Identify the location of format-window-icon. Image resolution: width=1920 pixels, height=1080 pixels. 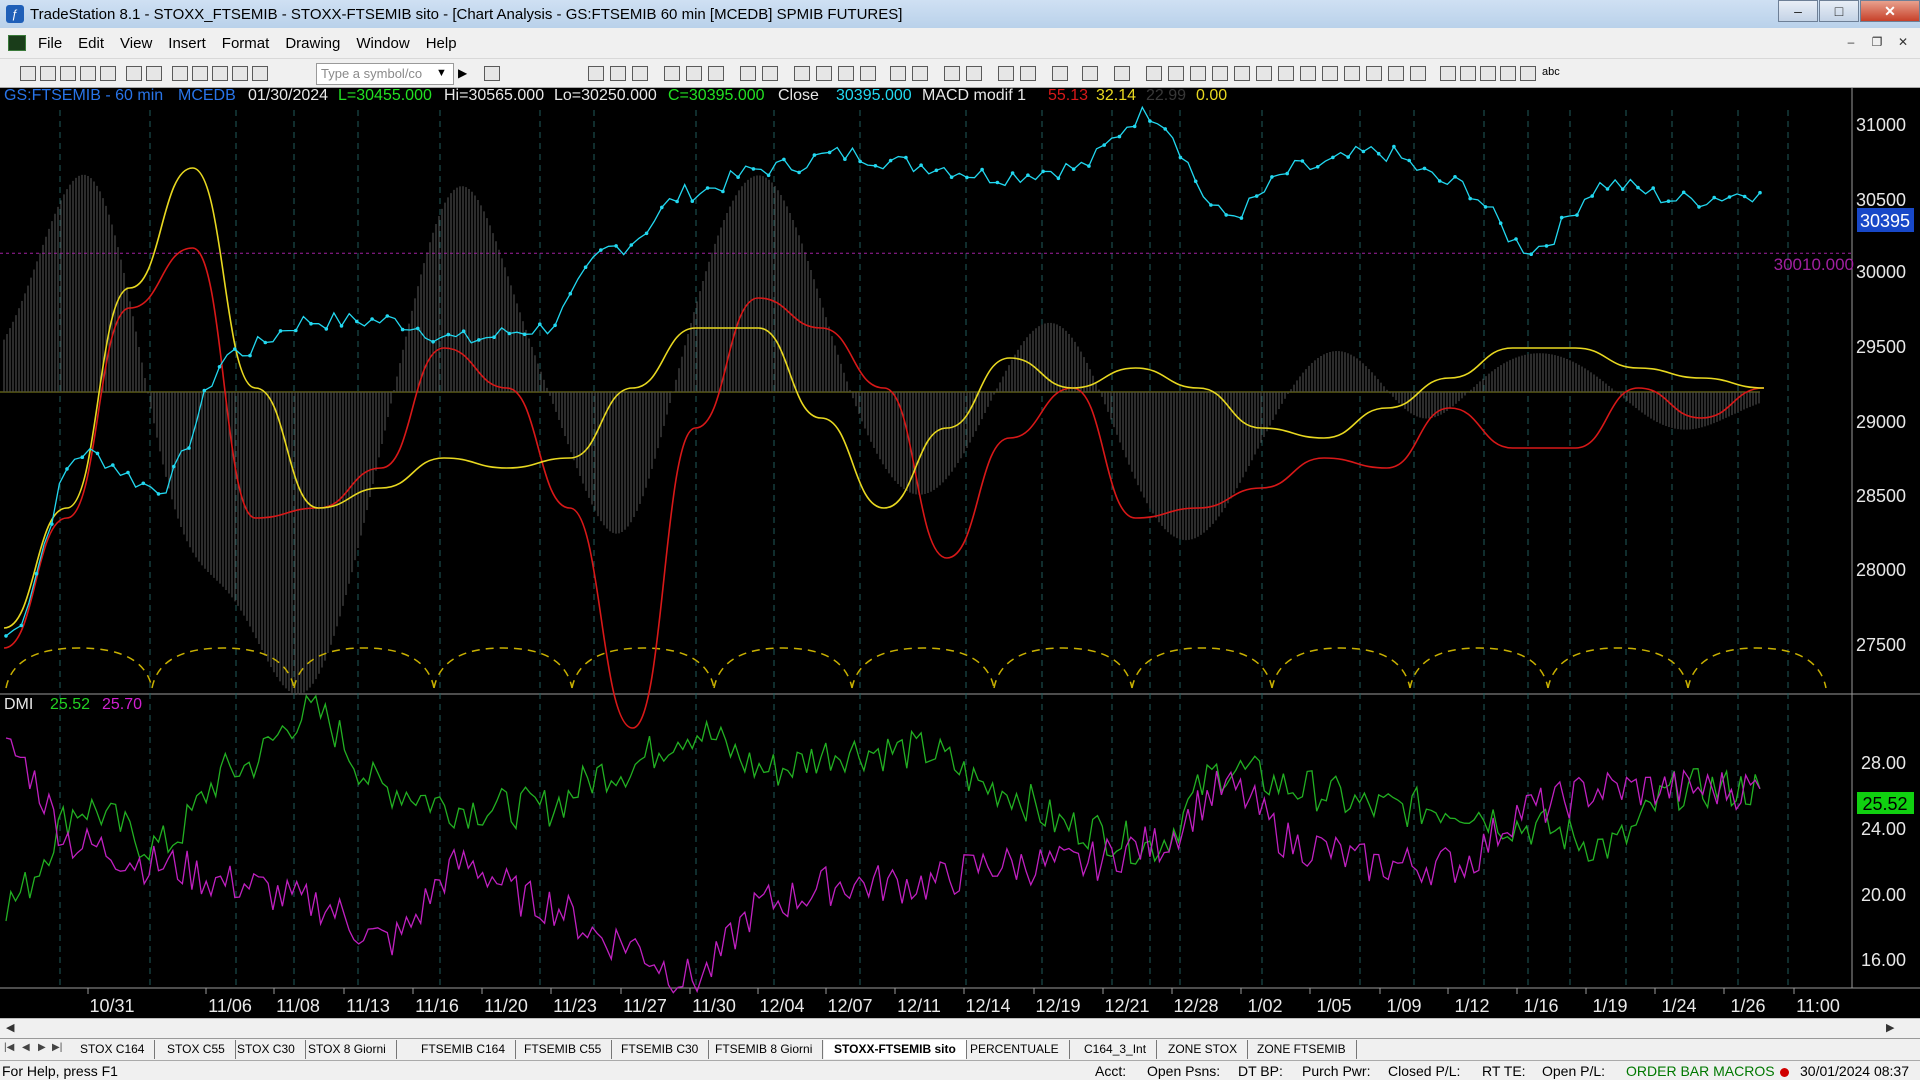
(596, 73).